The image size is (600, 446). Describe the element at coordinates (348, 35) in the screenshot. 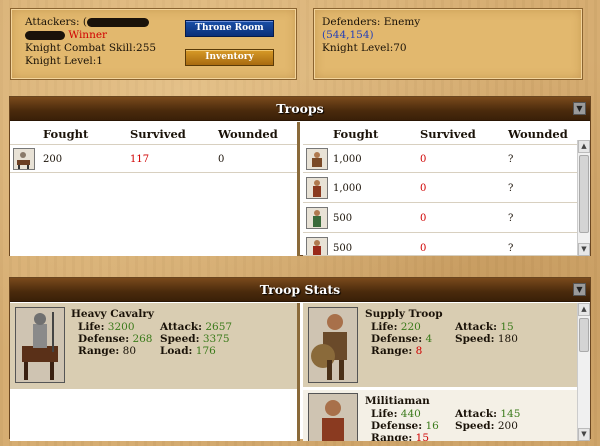

I see `defender-coords-link: (544,154)` at that location.